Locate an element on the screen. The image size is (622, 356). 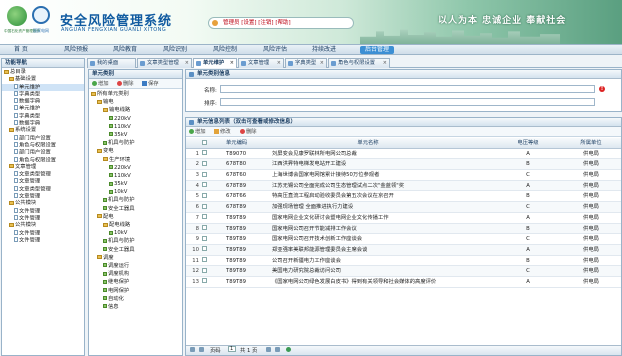
category-tree-item: 生产环境 is located at coordinates (137, 160).